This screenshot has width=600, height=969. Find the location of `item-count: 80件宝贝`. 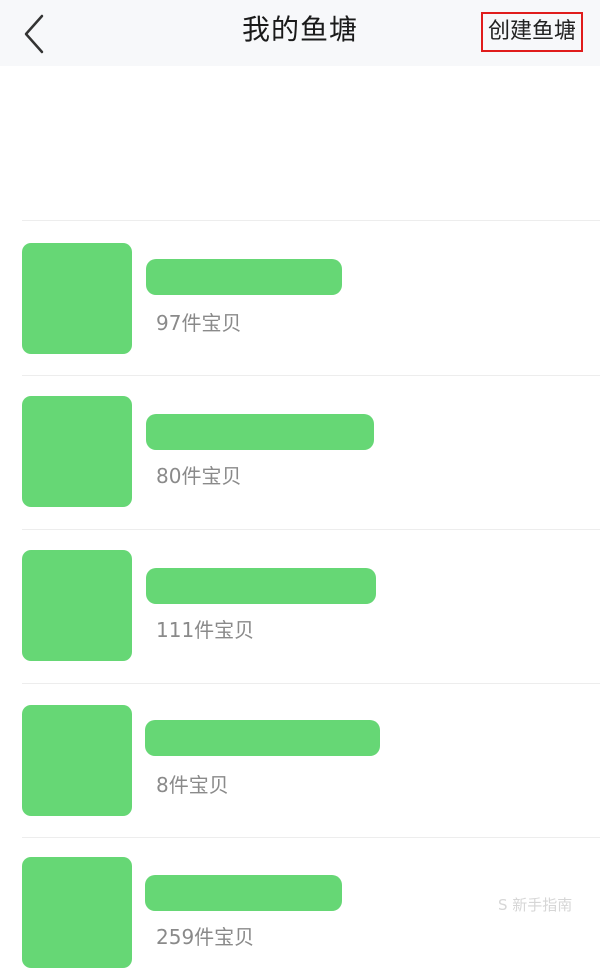

item-count: 80件宝贝 is located at coordinates (199, 476).